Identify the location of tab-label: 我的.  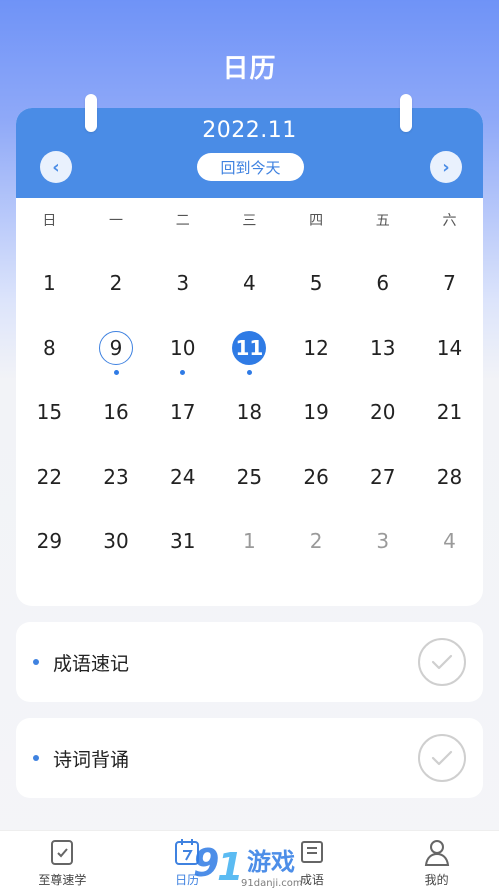
(436, 880).